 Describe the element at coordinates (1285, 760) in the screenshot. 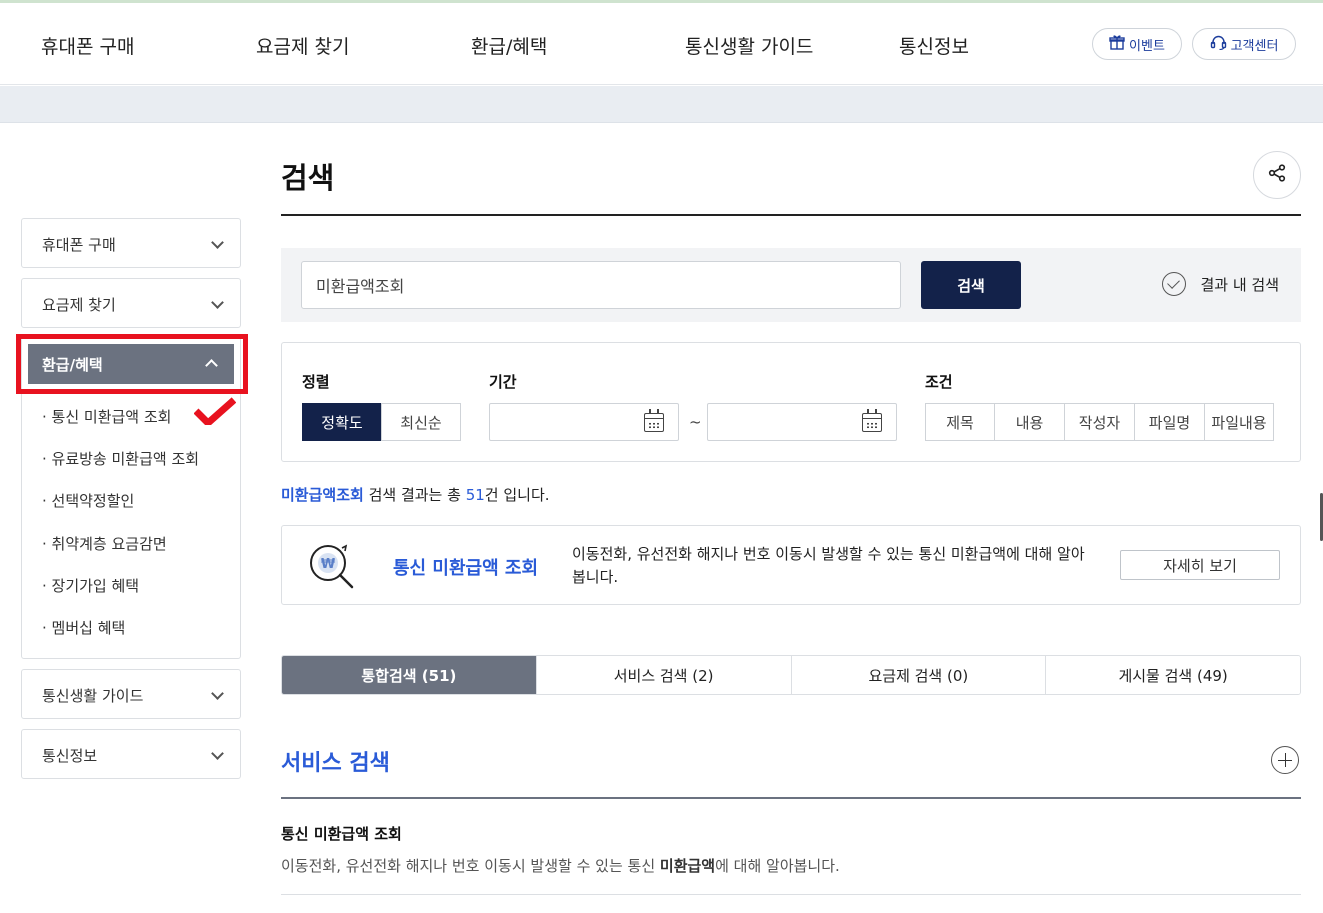

I see `plus-icon` at that location.